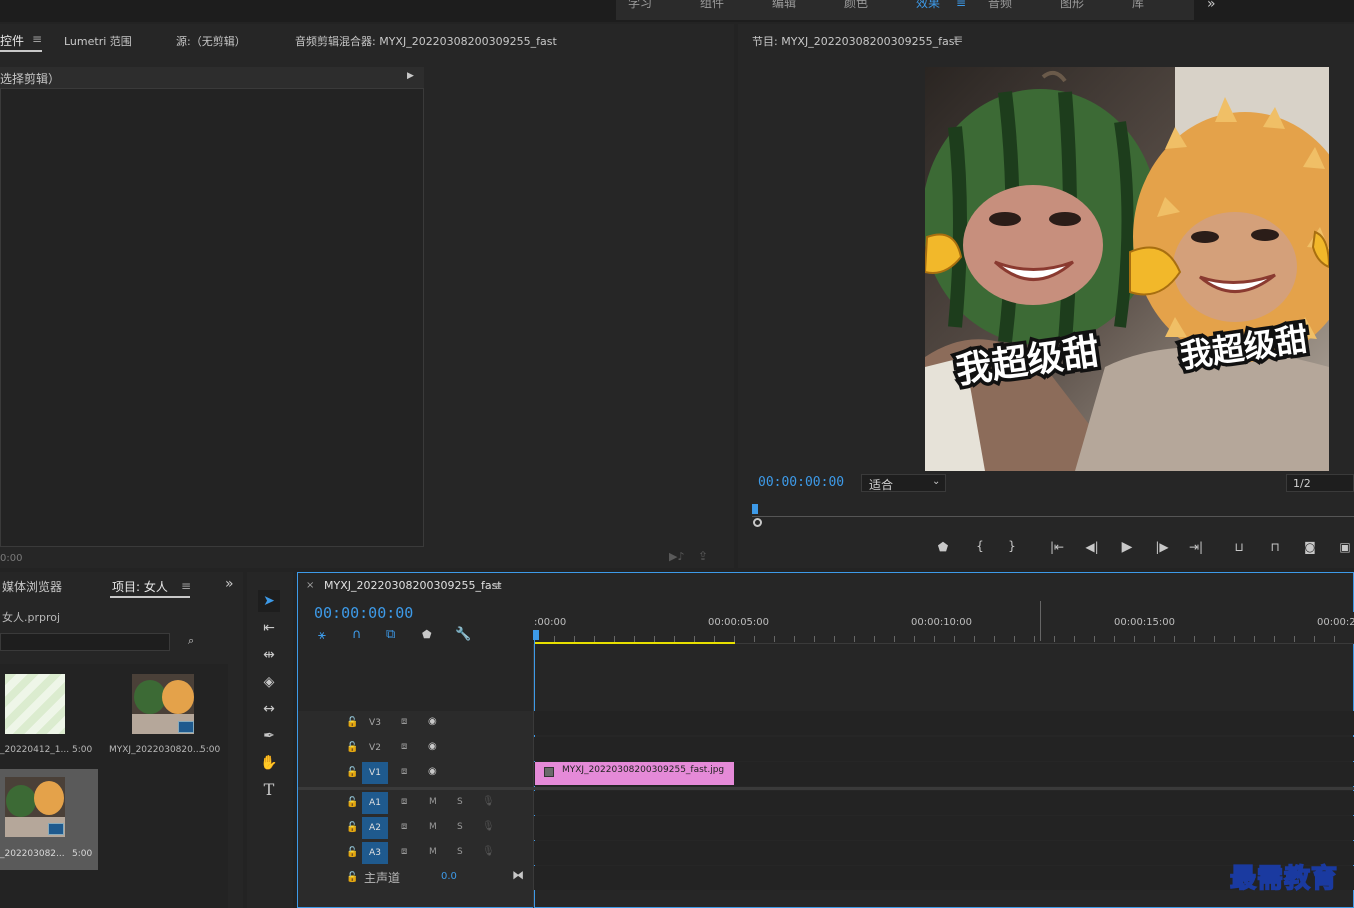  What do you see at coordinates (961, 5) in the screenshot?
I see `workspace-menu-icon: ≡` at bounding box center [961, 5].